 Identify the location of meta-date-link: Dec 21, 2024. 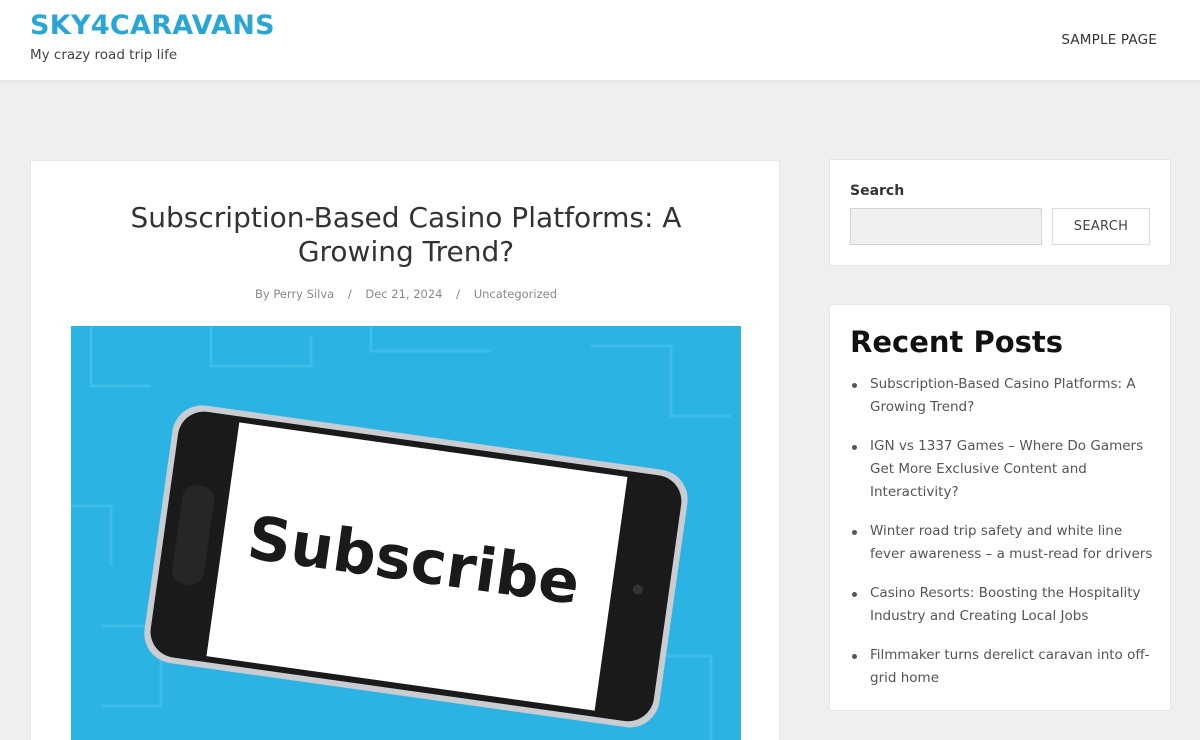
(403, 294).